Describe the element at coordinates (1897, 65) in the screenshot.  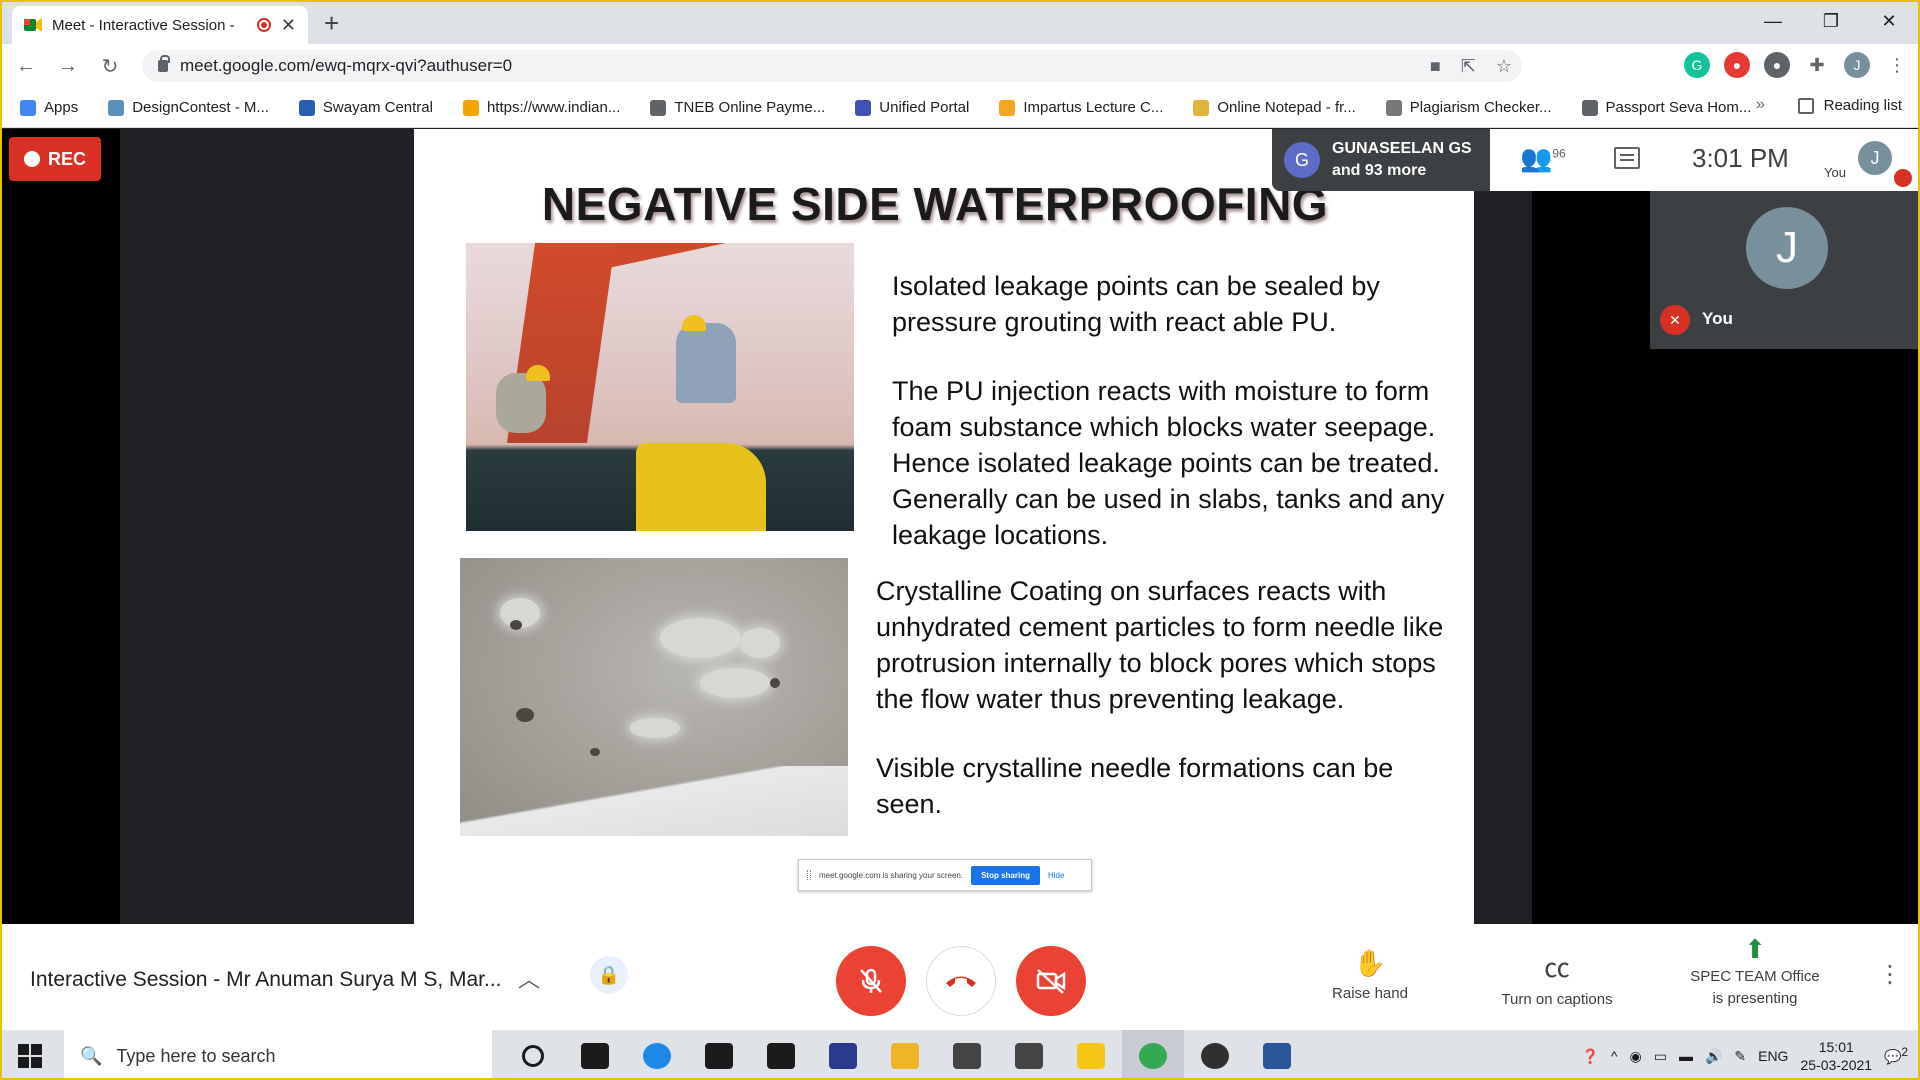
I see `chrome-menu-icon: ⋮` at that location.